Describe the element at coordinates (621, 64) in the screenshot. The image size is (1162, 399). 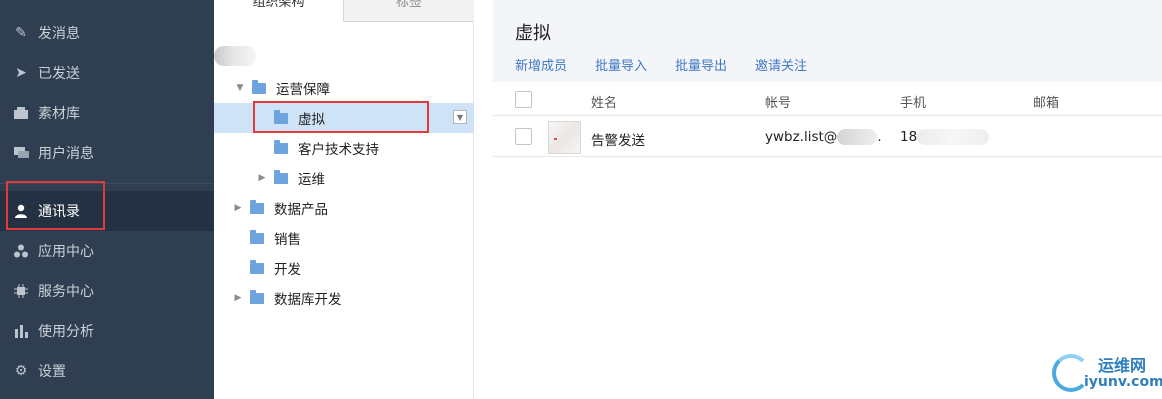
I see `batch-import-link: 批量导入` at that location.